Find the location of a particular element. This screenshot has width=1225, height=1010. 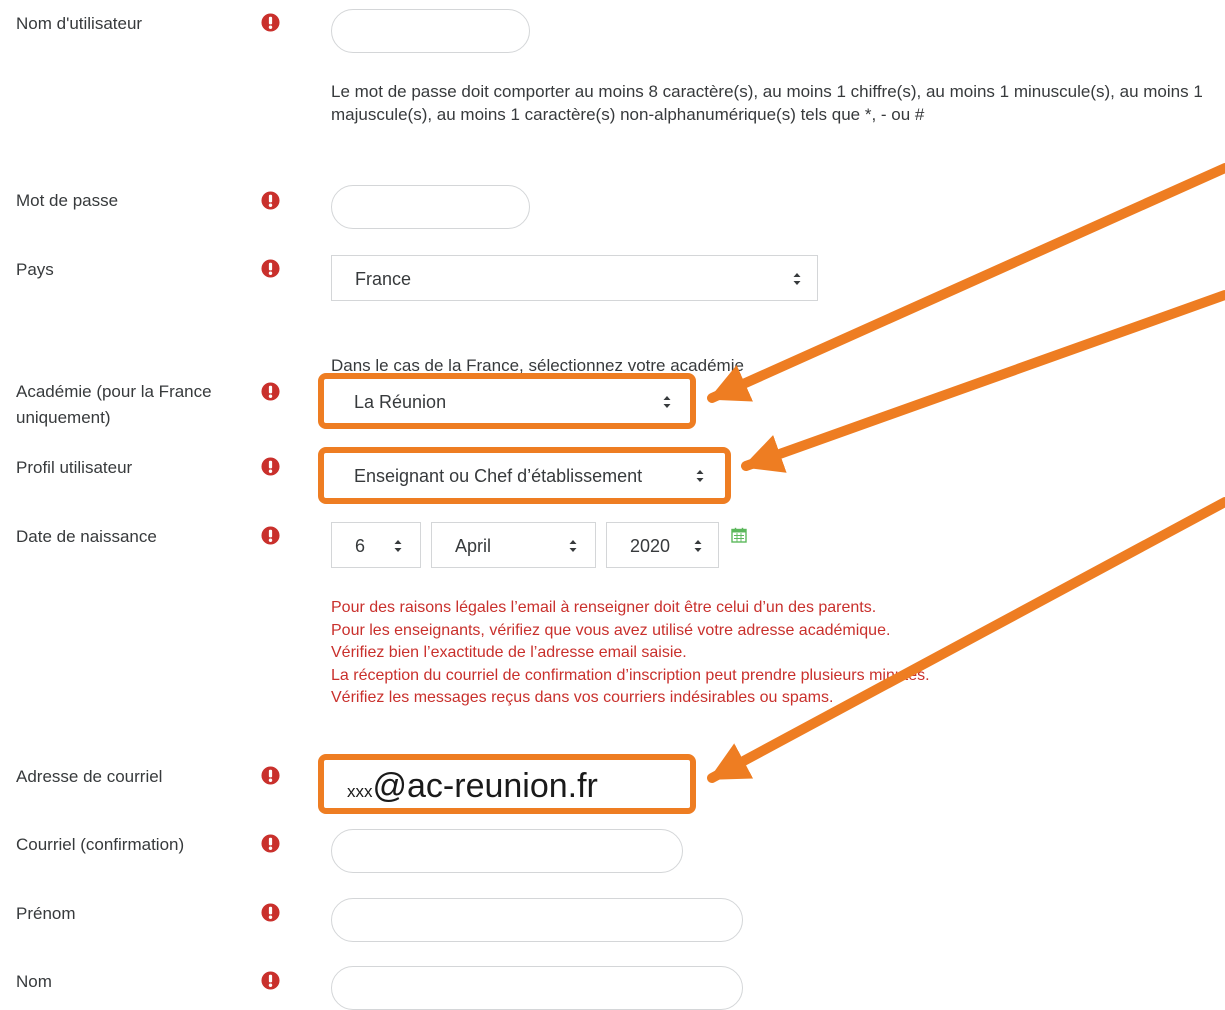

username-label: Nom d'utilisateur is located at coordinates (79, 23).